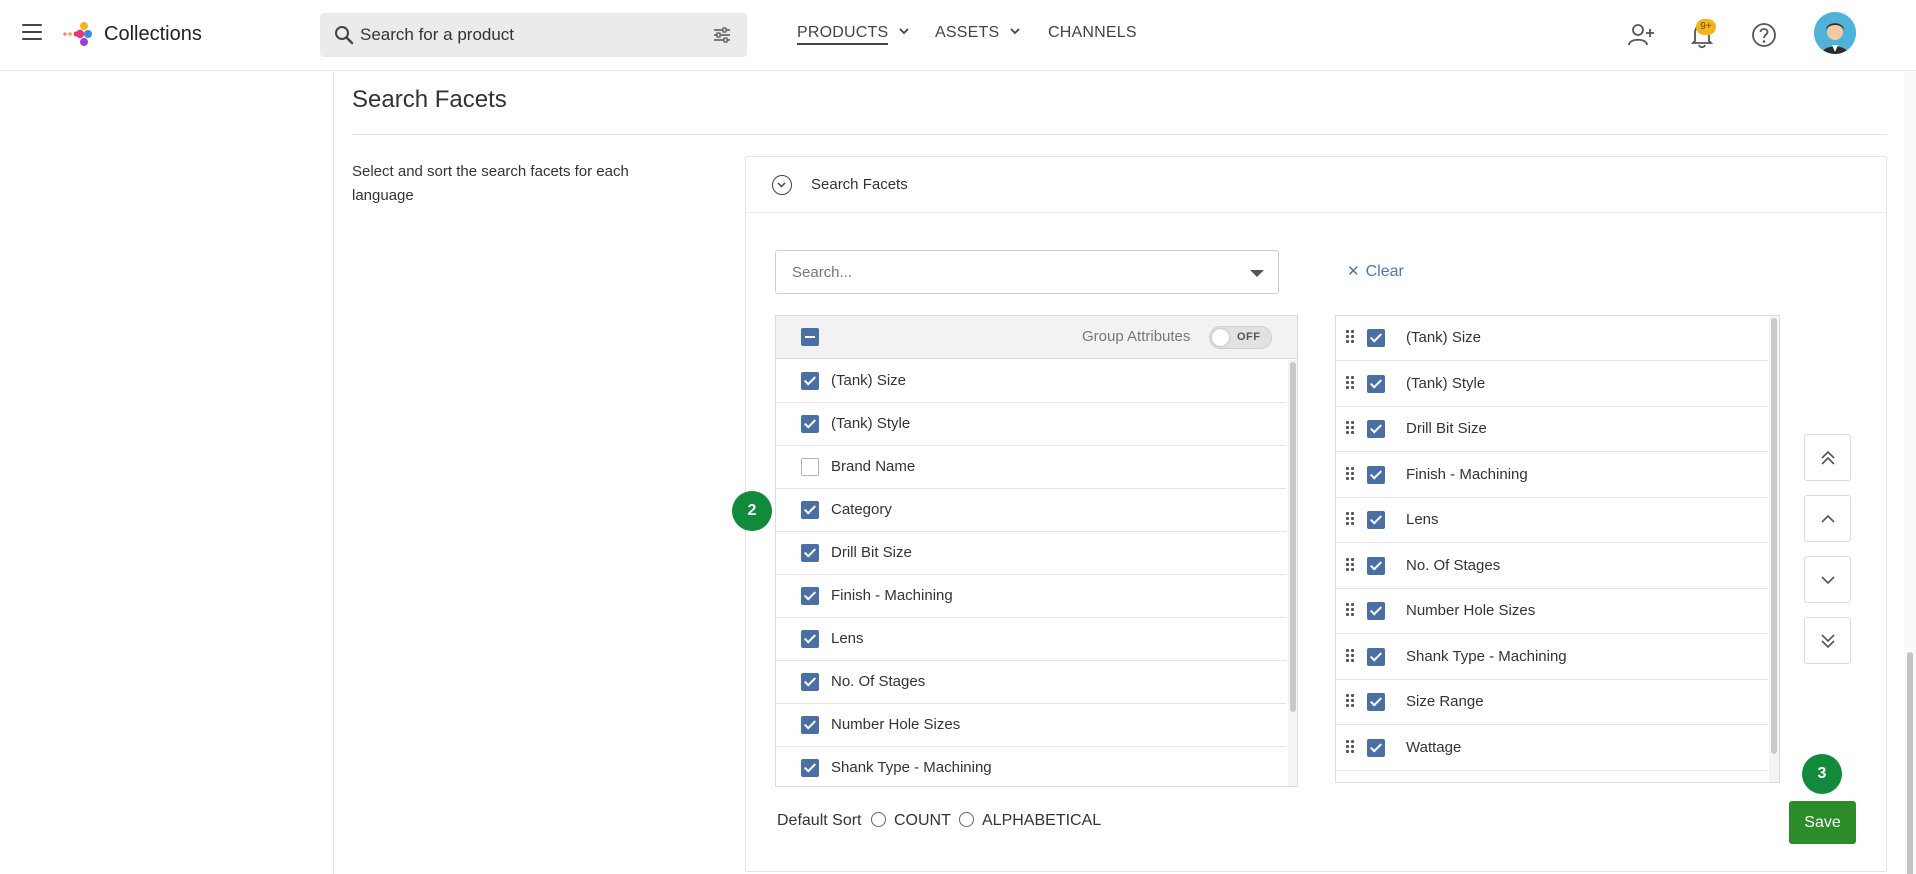  I want to click on facet-row: (Tank) Style, so click(1031, 424).